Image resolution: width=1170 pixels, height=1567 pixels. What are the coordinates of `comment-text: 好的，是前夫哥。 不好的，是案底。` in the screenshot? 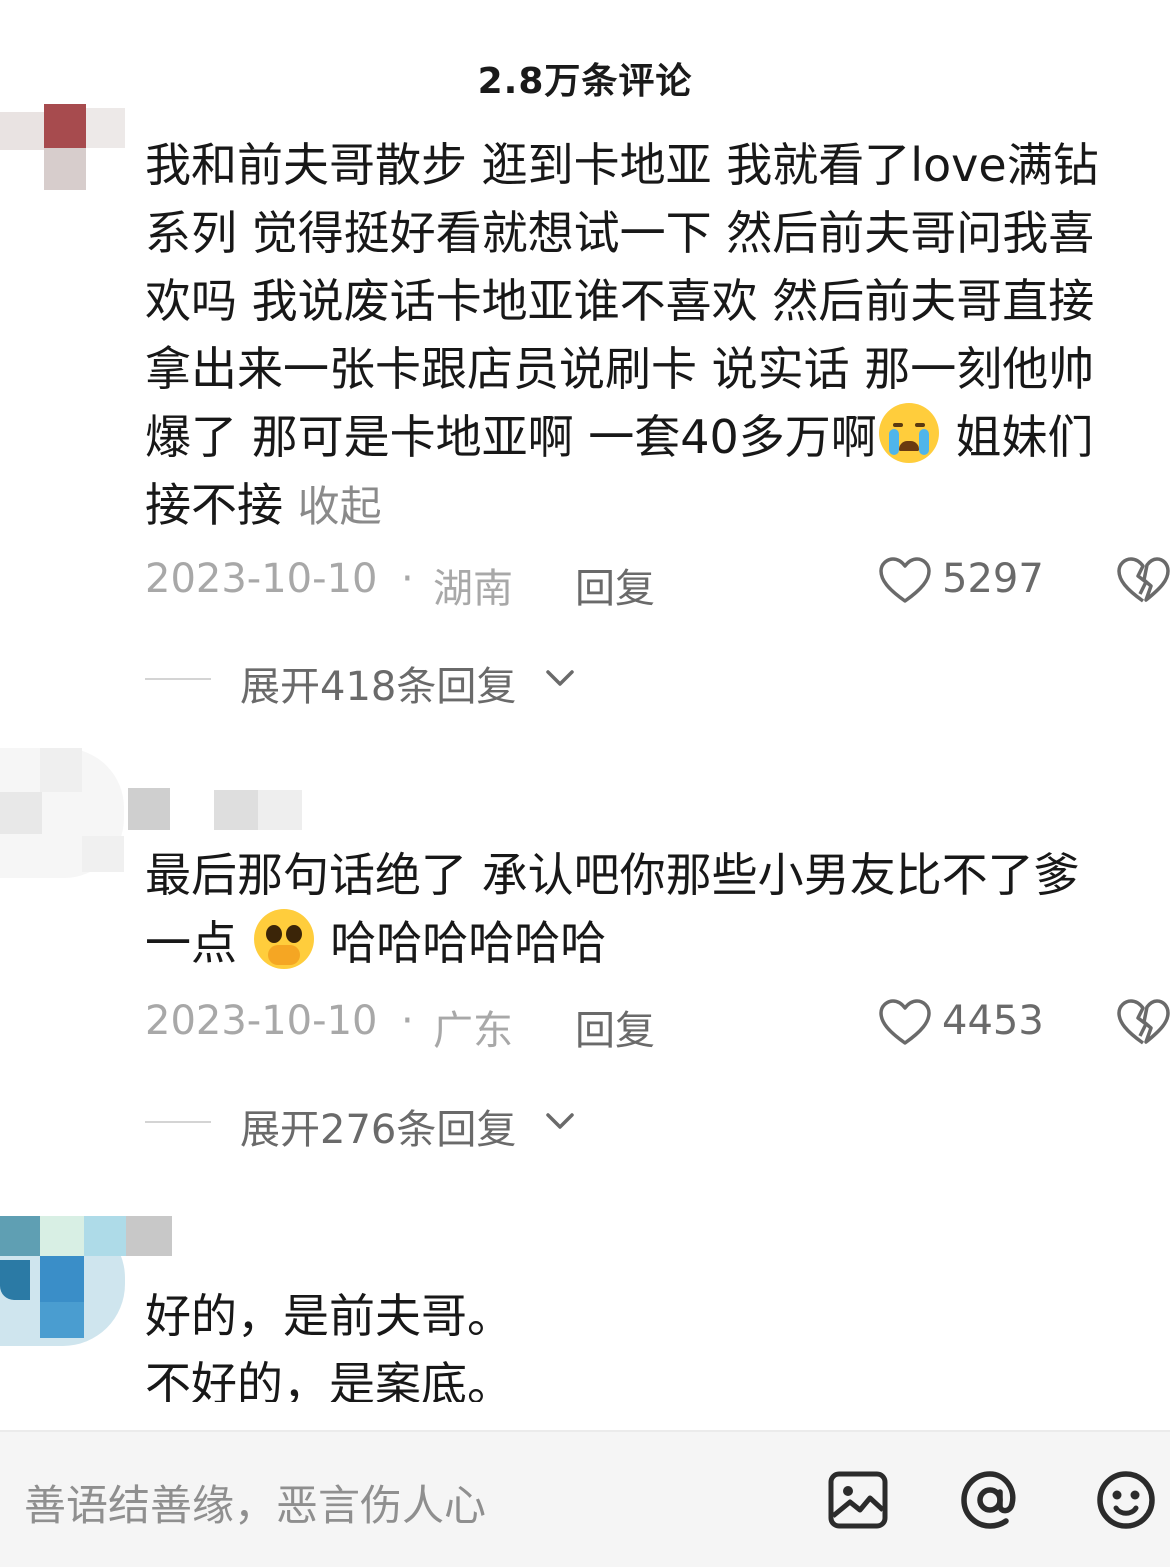 It's located at (329, 1345).